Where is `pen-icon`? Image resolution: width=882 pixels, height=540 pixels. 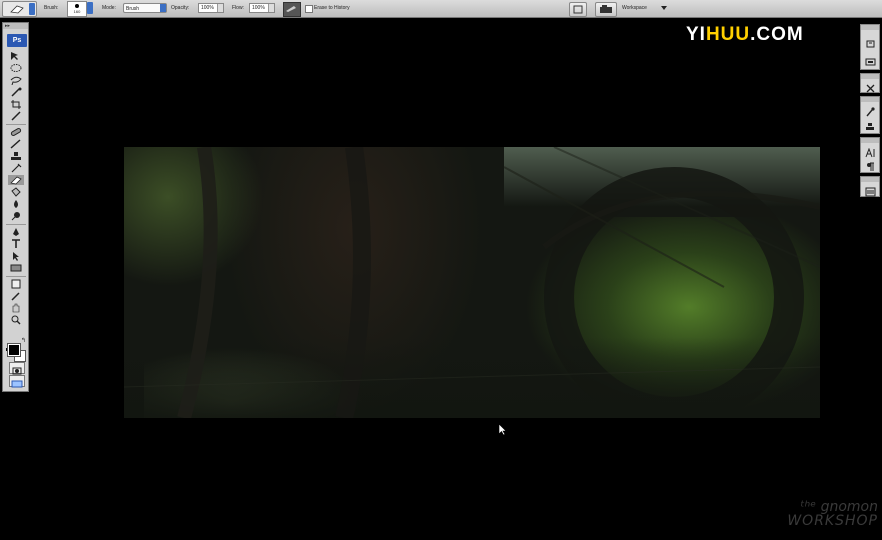
pen-icon is located at coordinates (16, 232).